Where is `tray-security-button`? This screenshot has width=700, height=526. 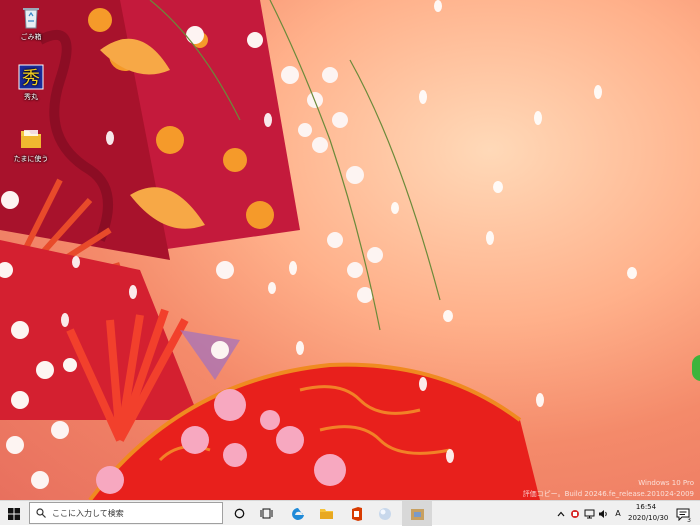 tray-security-button is located at coordinates (575, 513).